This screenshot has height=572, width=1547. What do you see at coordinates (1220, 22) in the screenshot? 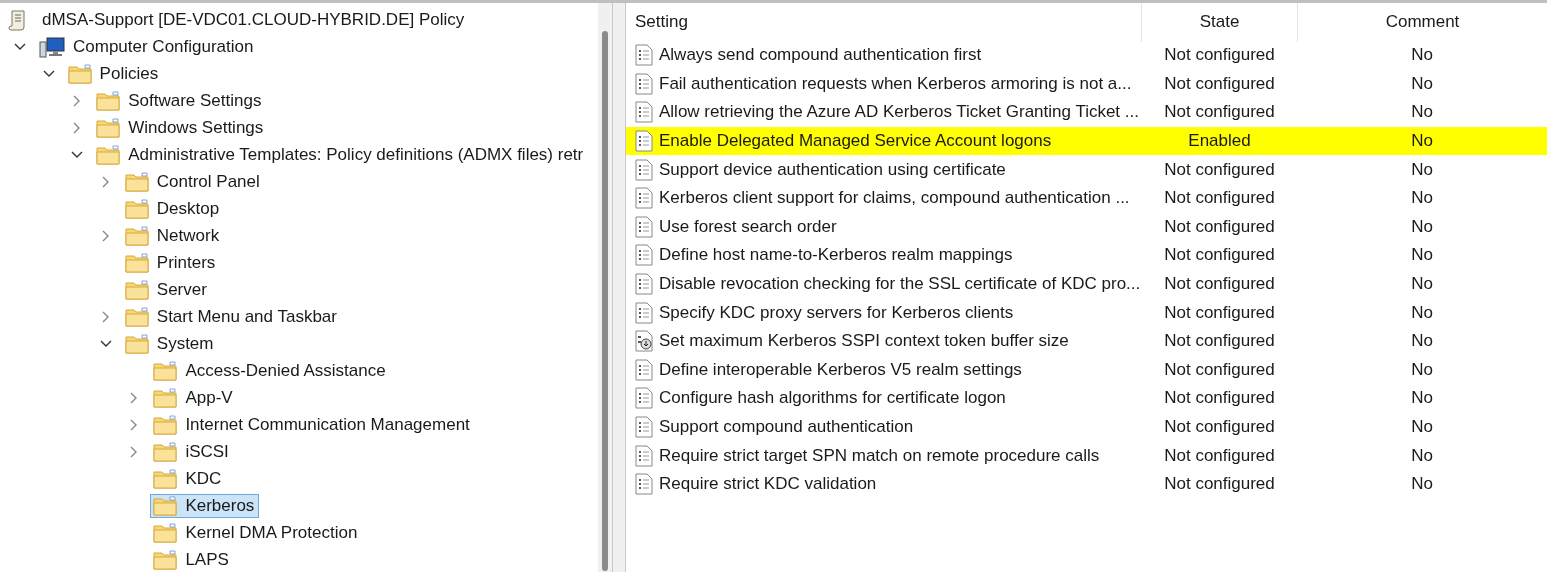
I see `column-header: State` at bounding box center [1220, 22].